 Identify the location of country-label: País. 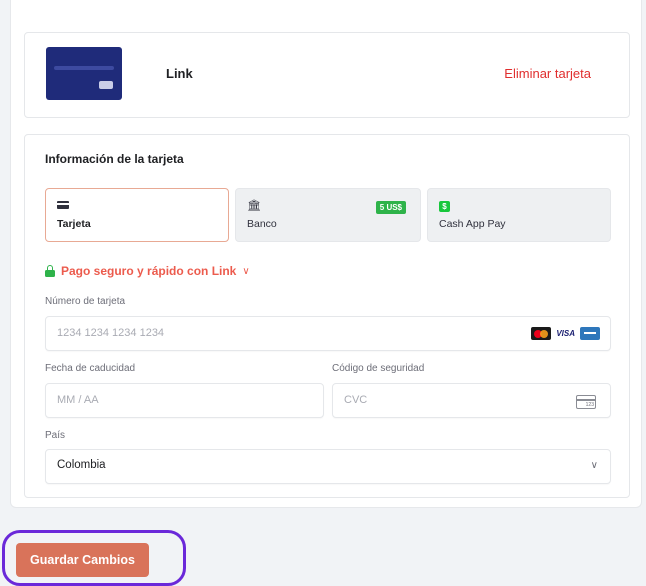
(55, 435).